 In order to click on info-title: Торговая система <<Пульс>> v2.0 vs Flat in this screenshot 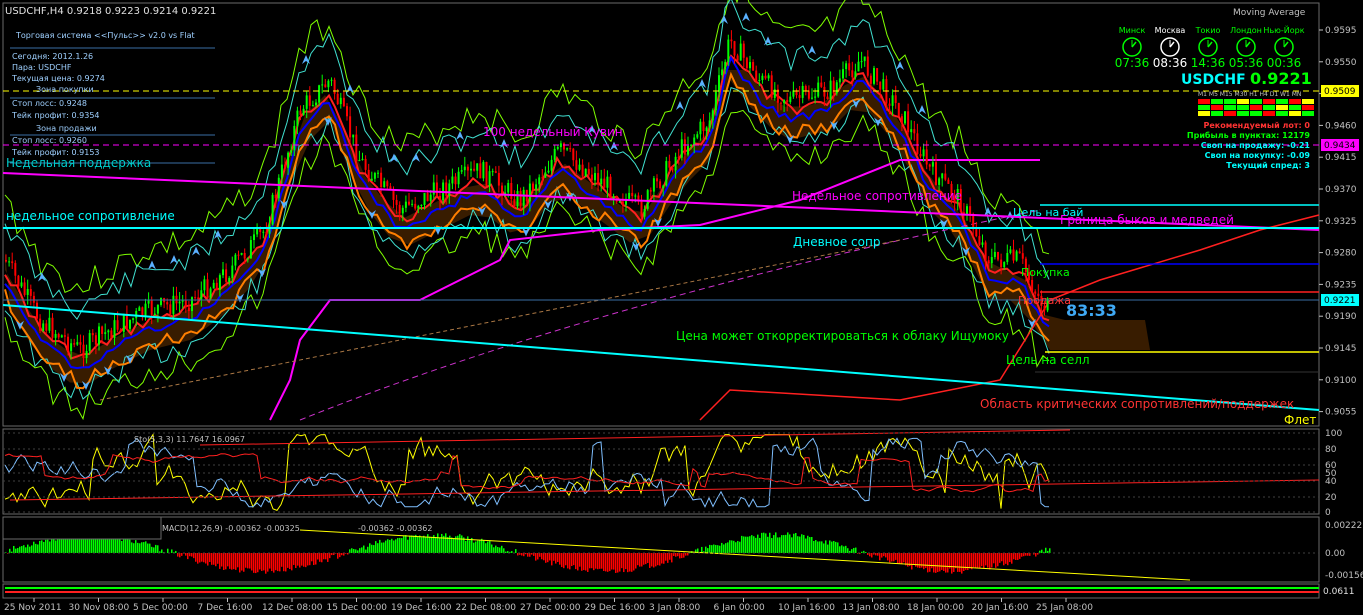, I will do `click(105, 35)`.